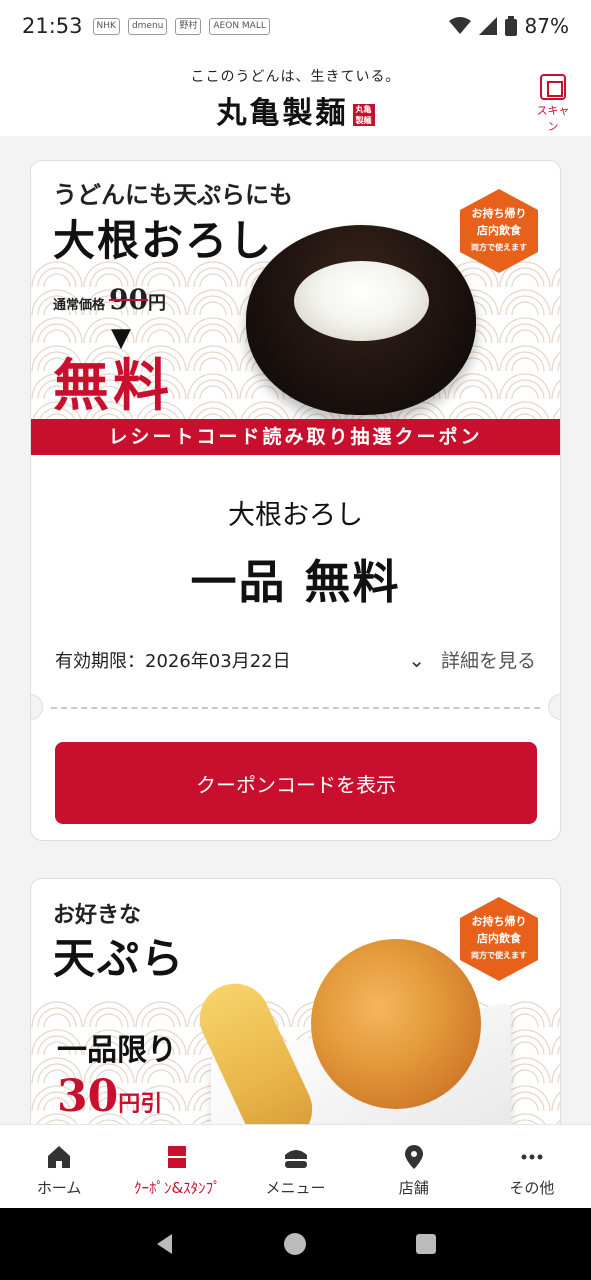  What do you see at coordinates (295, 660) in the screenshot?
I see `coupon-expiry-row: 有効期限：2026年03月22日 ⌄ 詳細を見る` at bounding box center [295, 660].